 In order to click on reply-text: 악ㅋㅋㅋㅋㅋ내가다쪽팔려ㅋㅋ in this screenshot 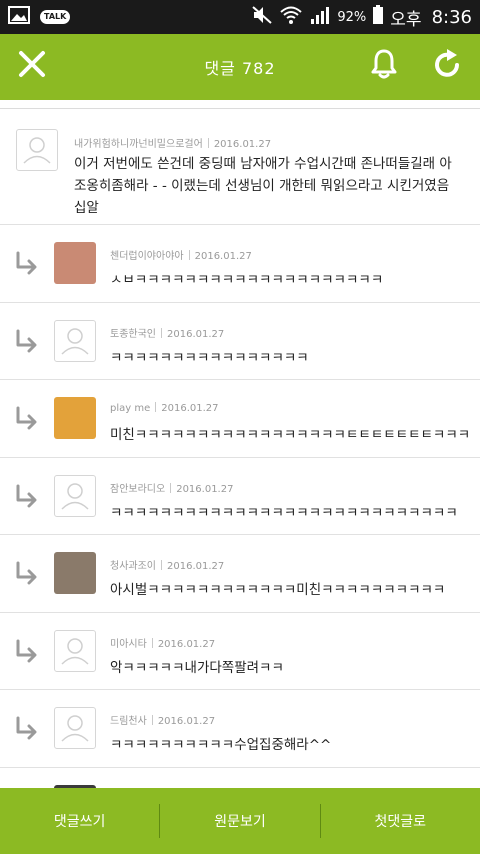, I will do `click(197, 667)`.